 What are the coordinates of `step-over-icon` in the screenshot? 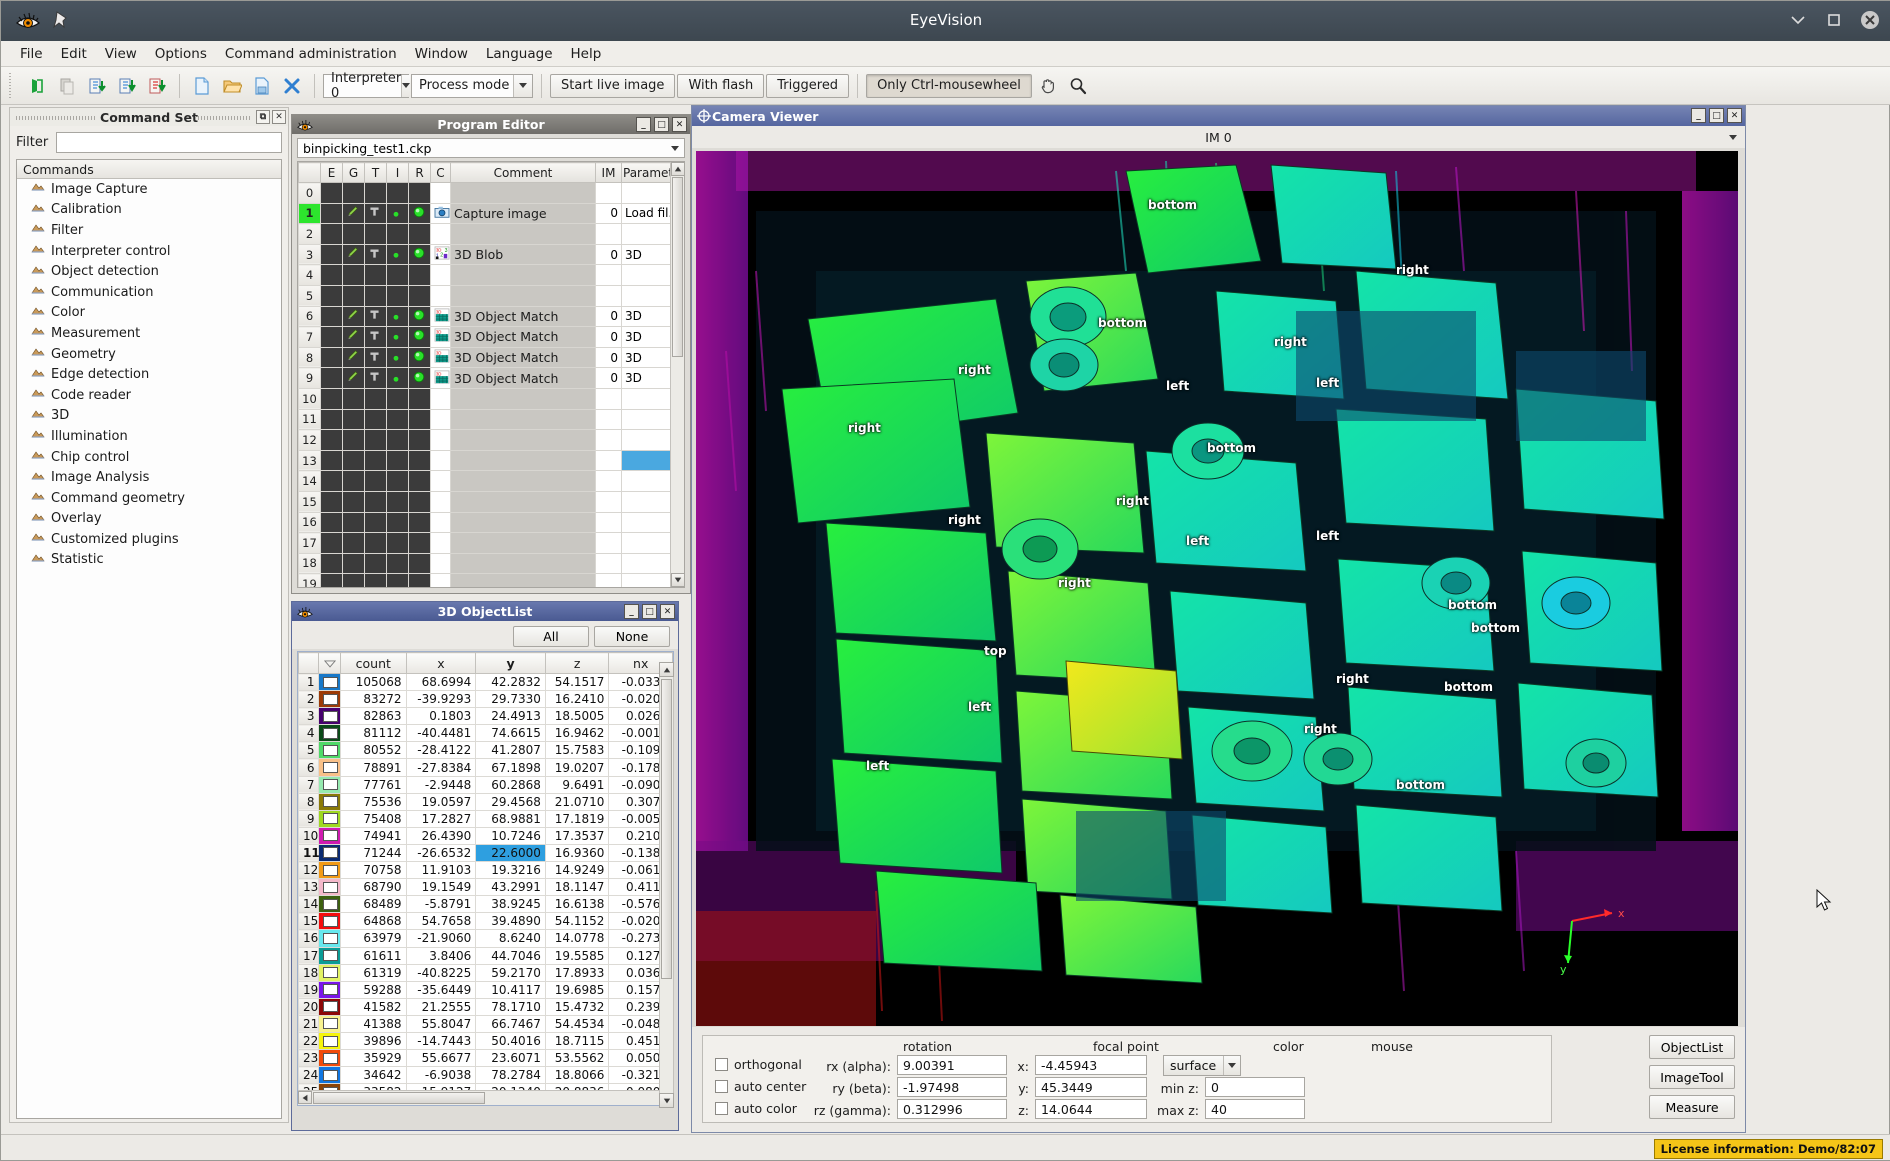 It's located at (127, 86).